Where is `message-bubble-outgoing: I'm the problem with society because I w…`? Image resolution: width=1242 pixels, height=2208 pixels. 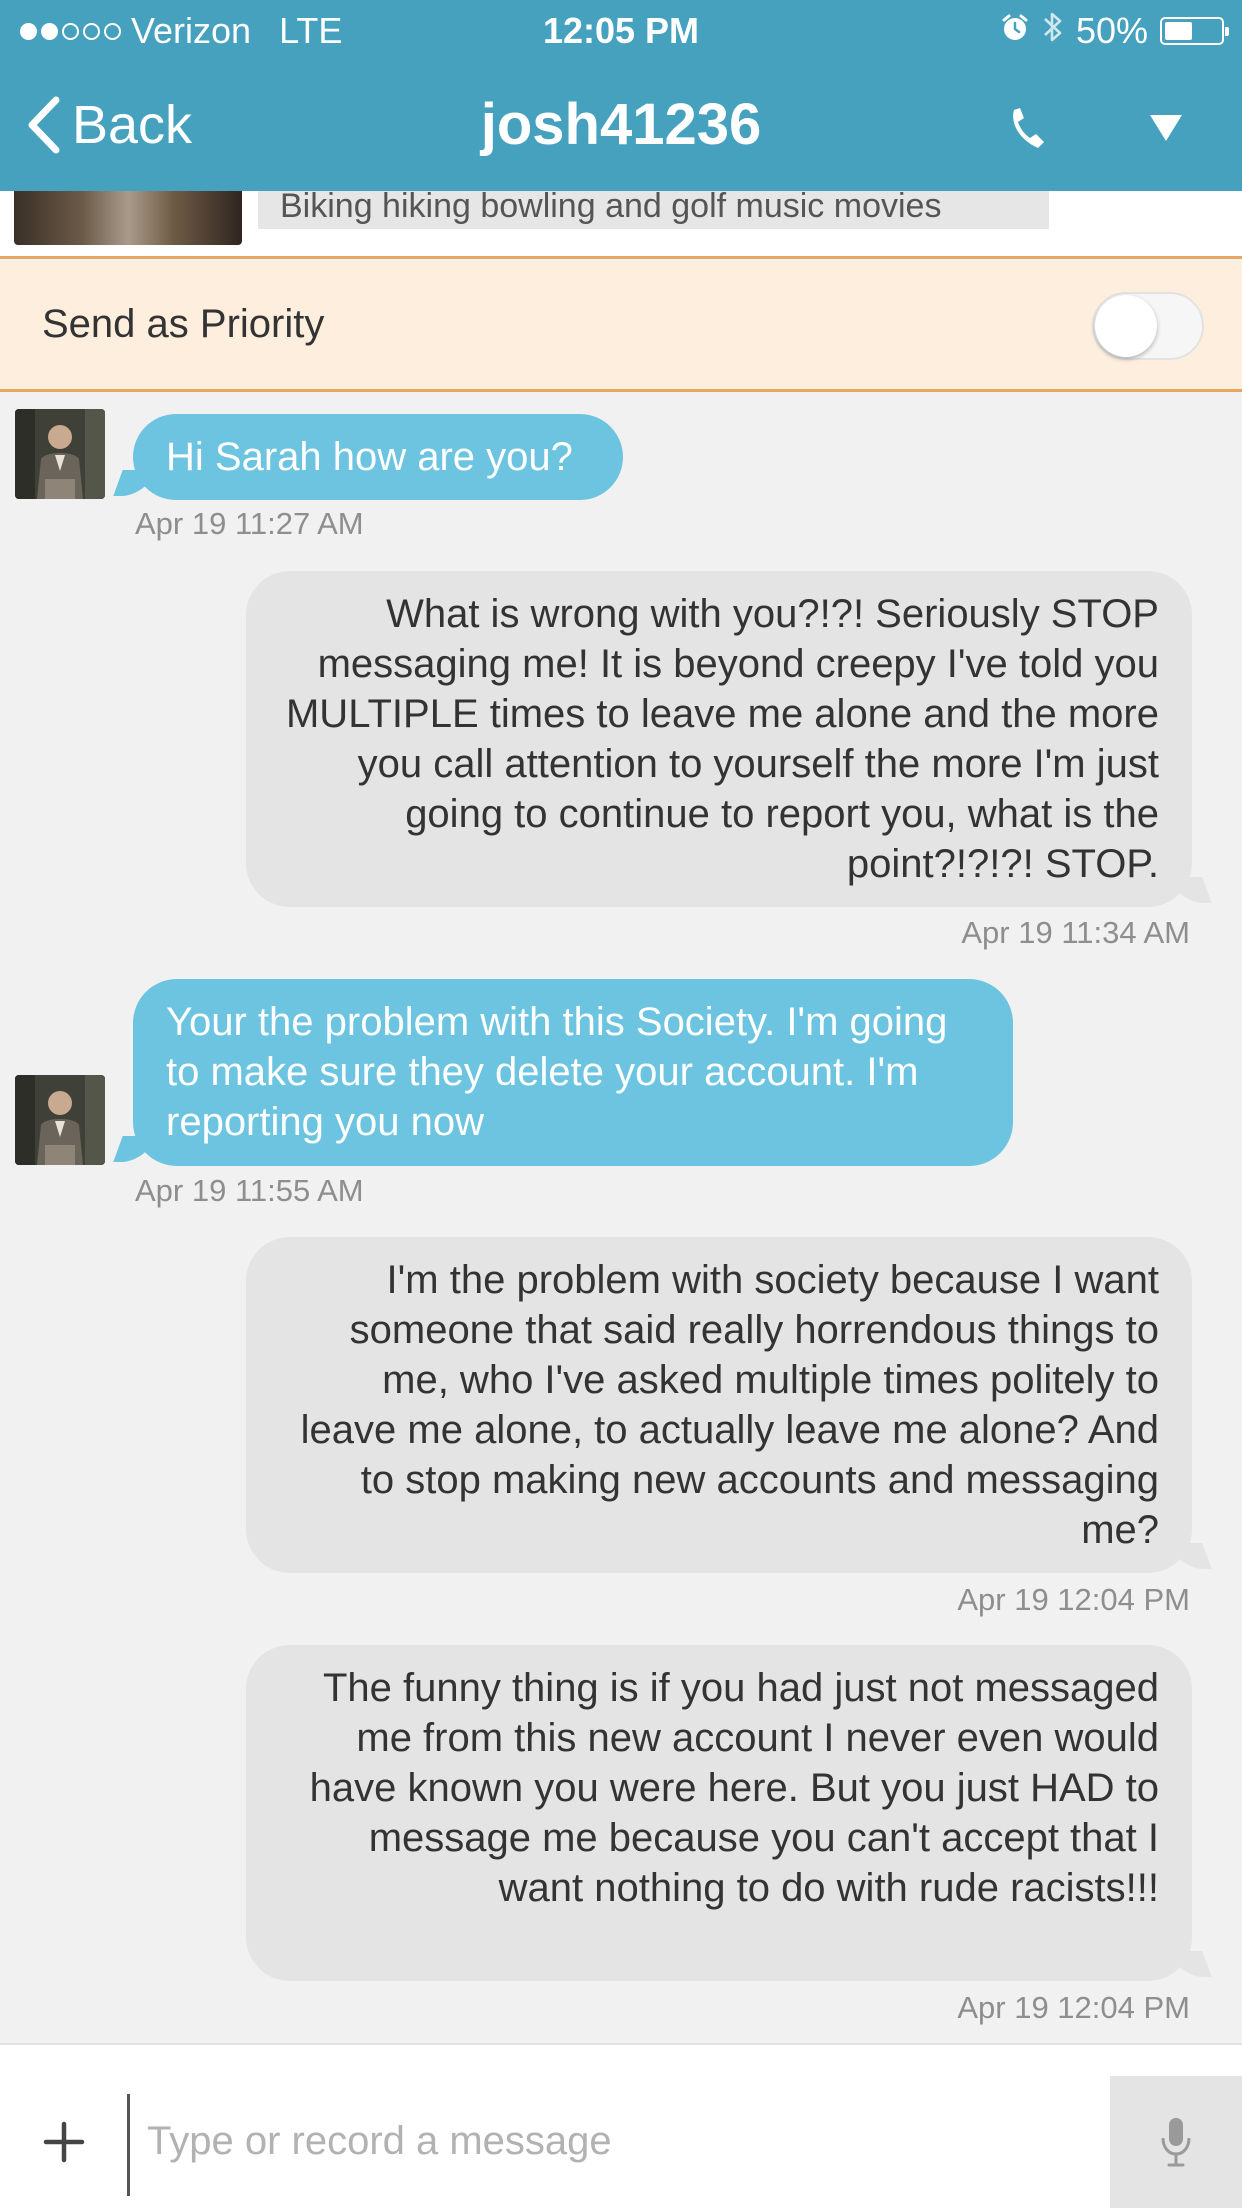
message-bubble-outgoing: I'm the problem with society because I w… is located at coordinates (719, 1405).